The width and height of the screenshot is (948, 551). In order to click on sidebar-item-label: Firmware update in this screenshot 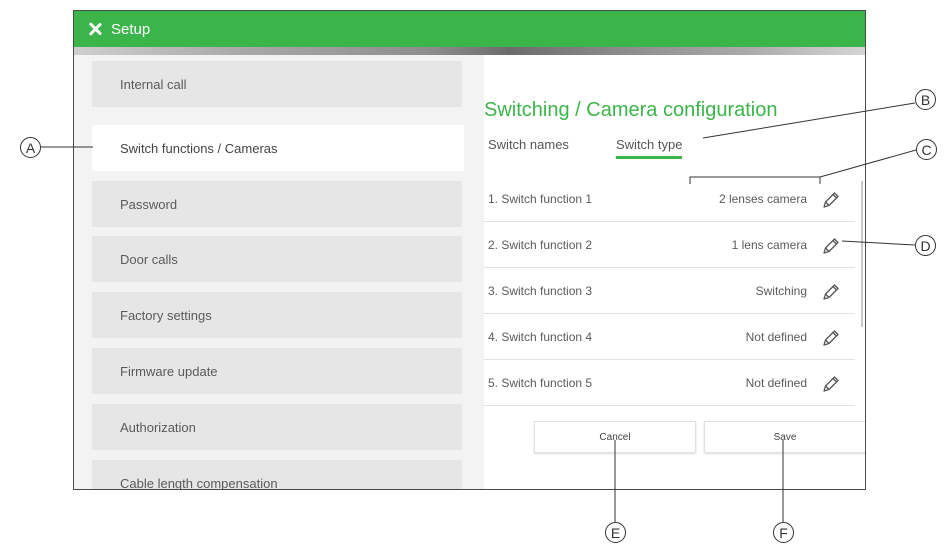, I will do `click(169, 371)`.